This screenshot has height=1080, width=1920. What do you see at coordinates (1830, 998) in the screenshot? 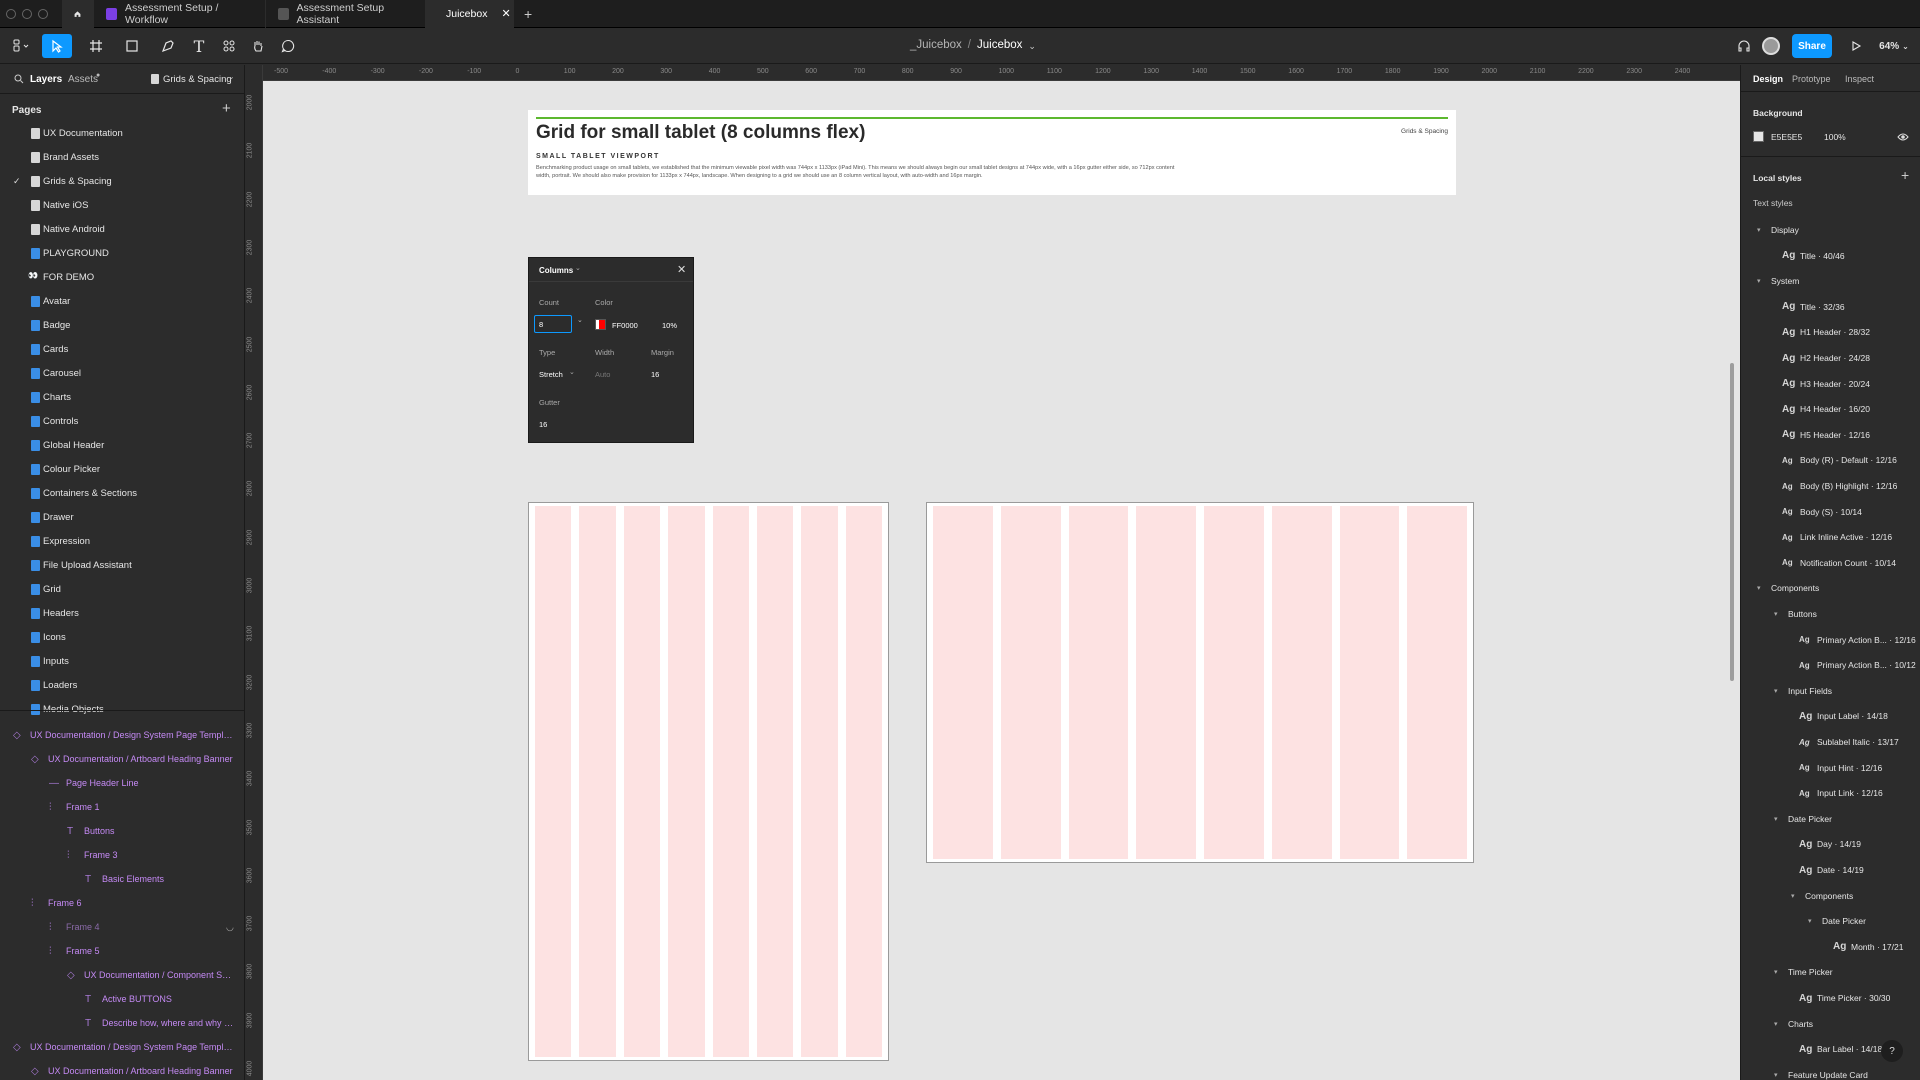
I see `text-style-item: Ag Time Picker · 30/30` at bounding box center [1830, 998].